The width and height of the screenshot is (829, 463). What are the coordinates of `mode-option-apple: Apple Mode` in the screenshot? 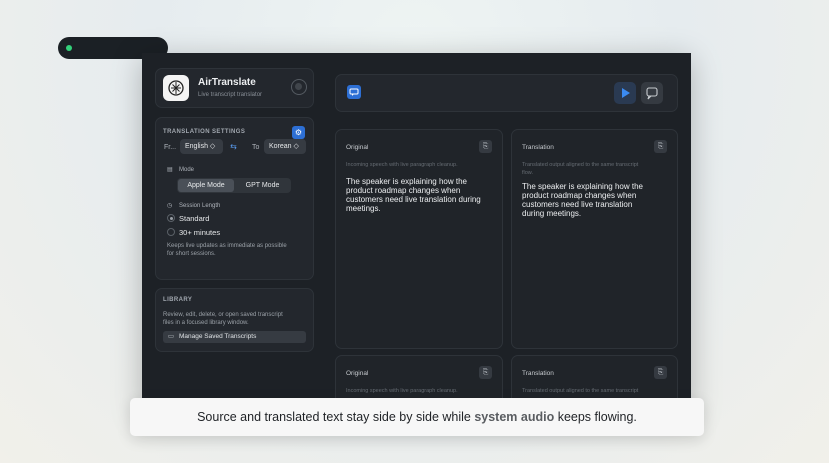 It's located at (206, 185).